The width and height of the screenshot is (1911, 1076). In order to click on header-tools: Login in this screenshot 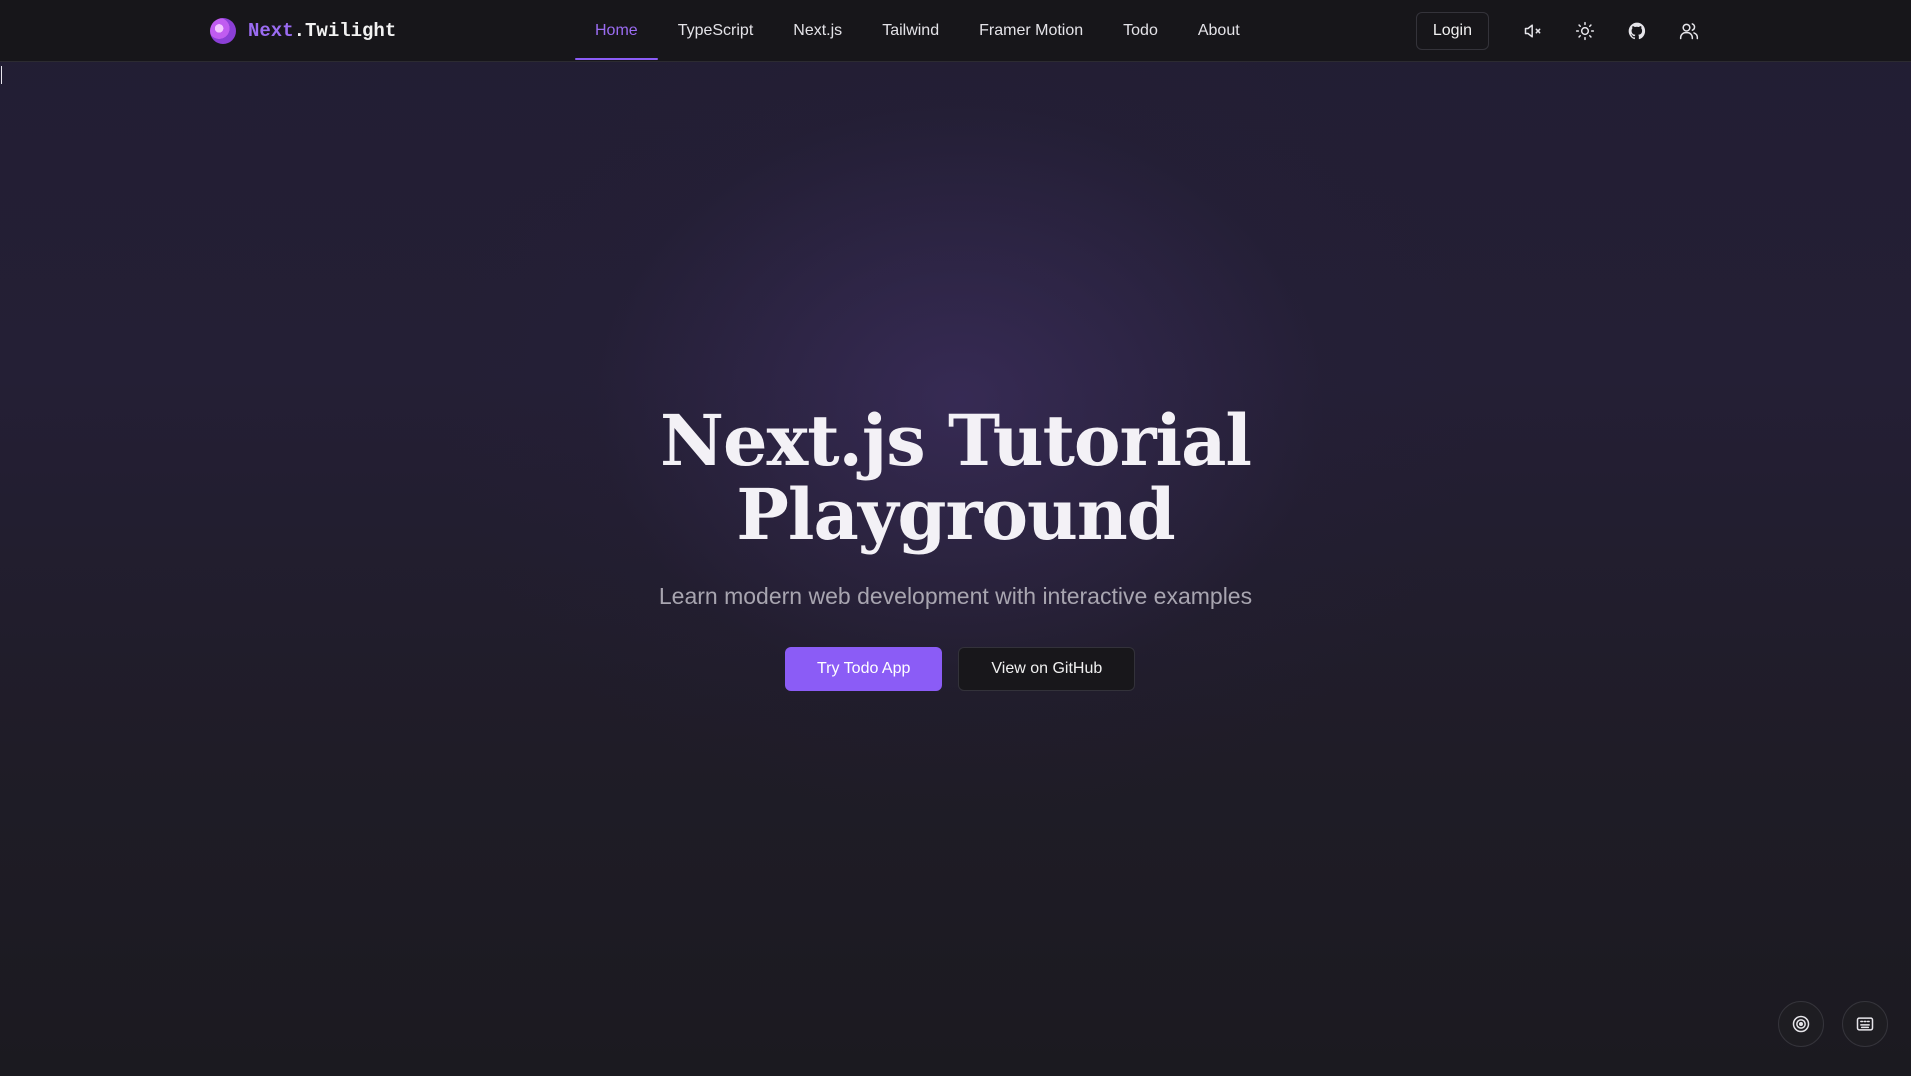, I will do `click(1563, 31)`.